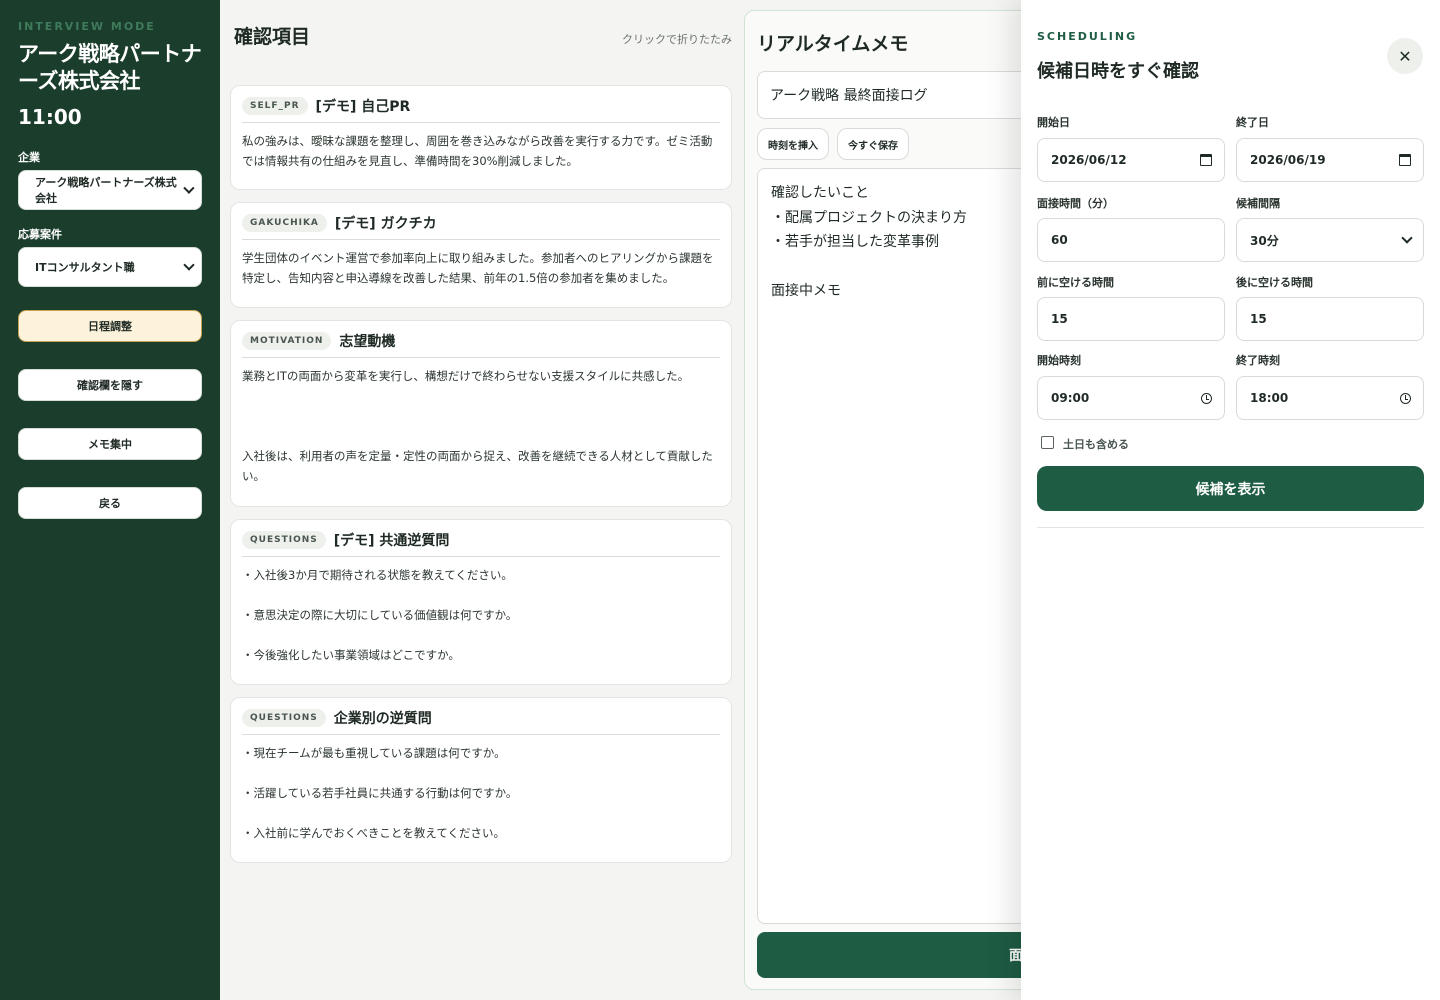 Image resolution: width=1440 pixels, height=1000 pixels. I want to click on buffer-after-label: 後に空ける時間, so click(1274, 282).